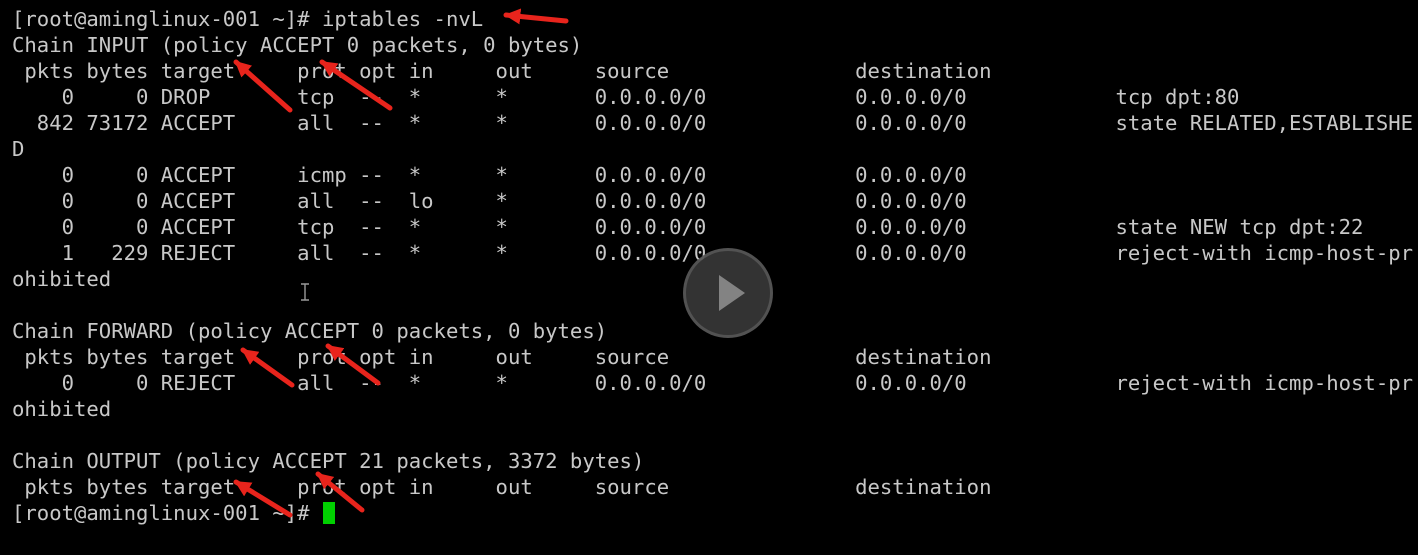 The image size is (1418, 555). Describe the element at coordinates (18, 149) in the screenshot. I see `terminal-line: D` at that location.